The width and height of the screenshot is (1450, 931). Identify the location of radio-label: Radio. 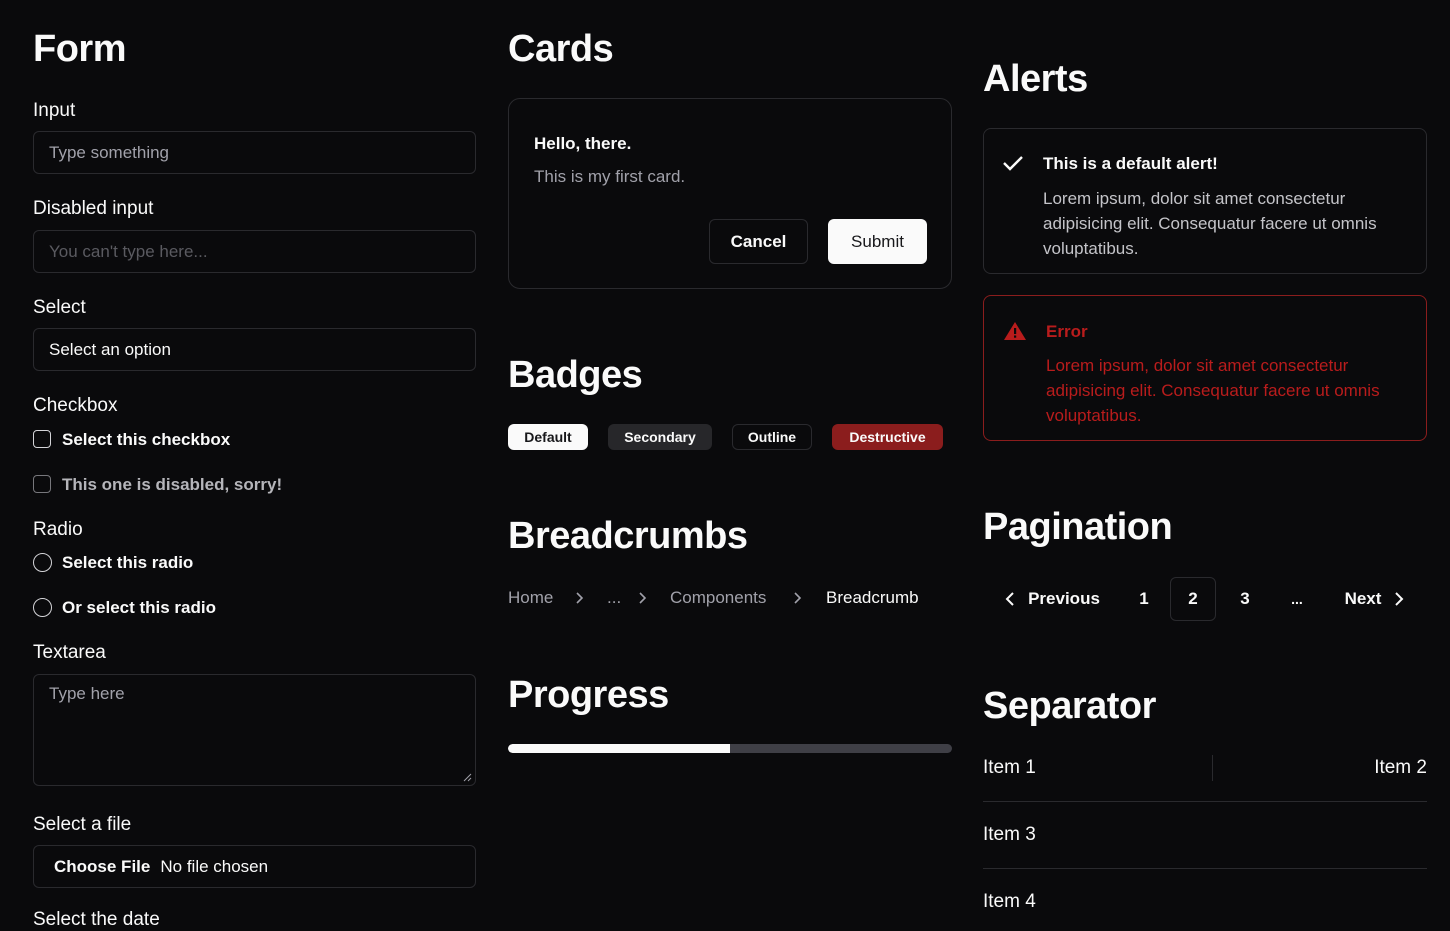
(58, 529).